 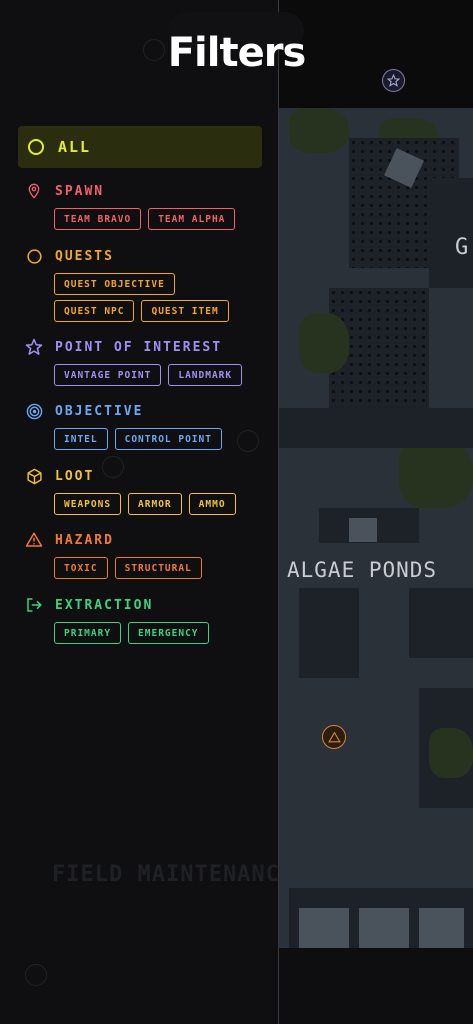 I want to click on filter-chip: ARMOR, so click(x=155, y=504).